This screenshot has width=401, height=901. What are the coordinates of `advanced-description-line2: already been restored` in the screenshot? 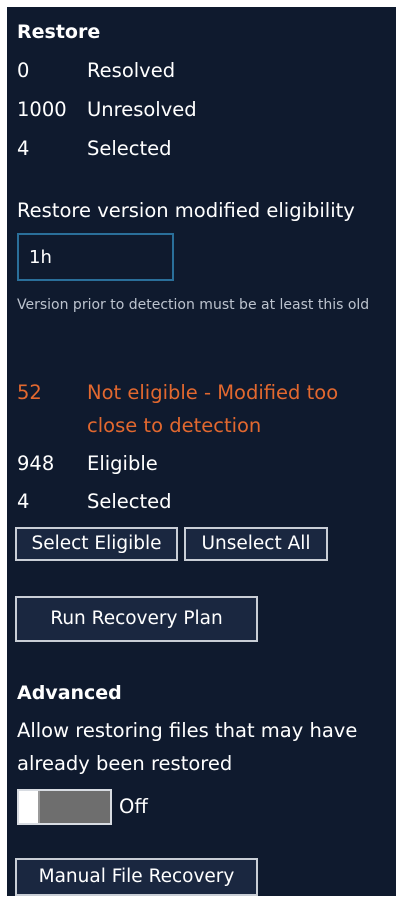 It's located at (125, 763).